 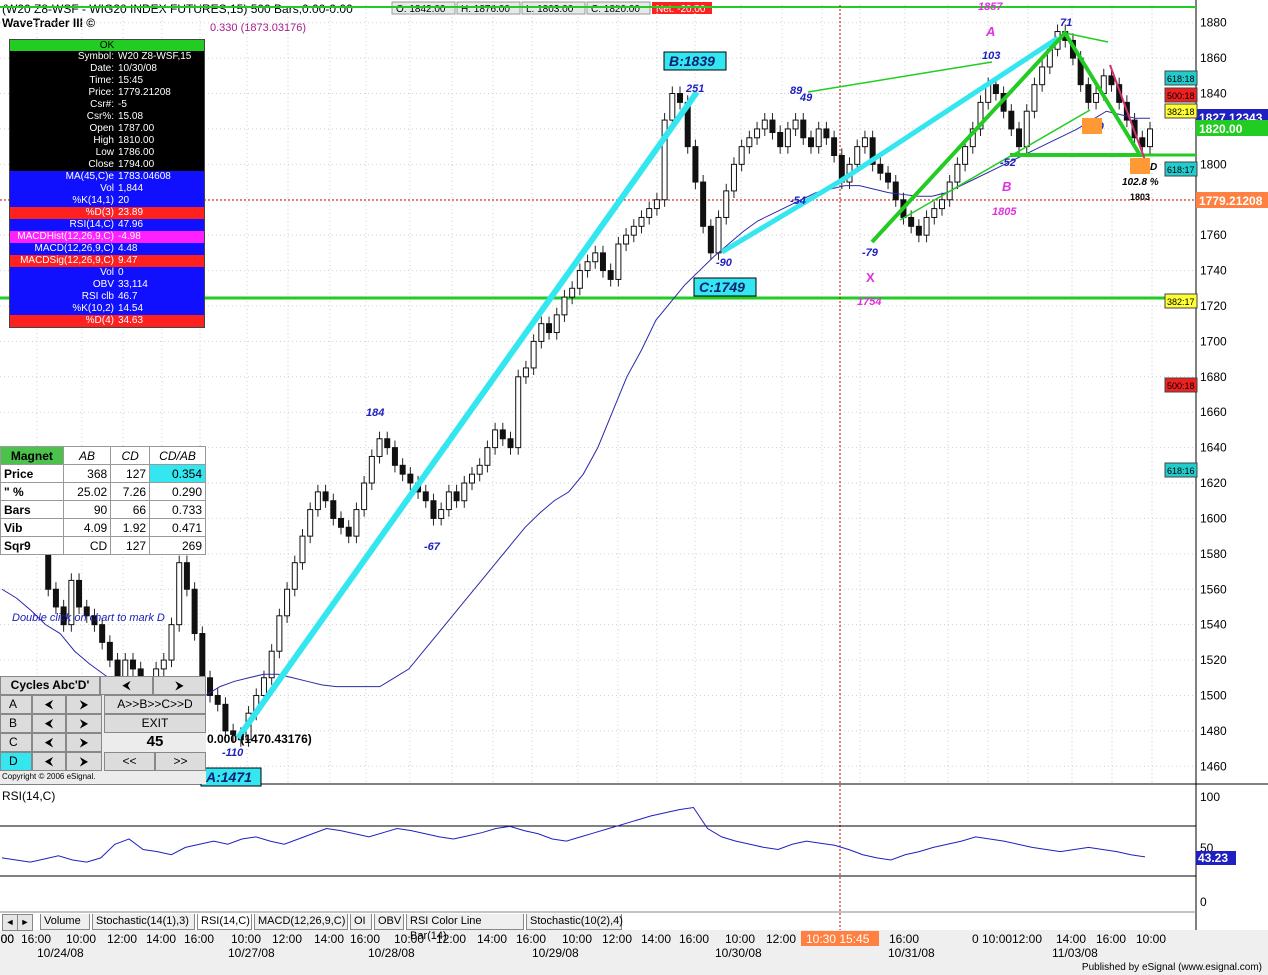 I want to click on magnet-cell: 4.09, so click(x=87, y=527).